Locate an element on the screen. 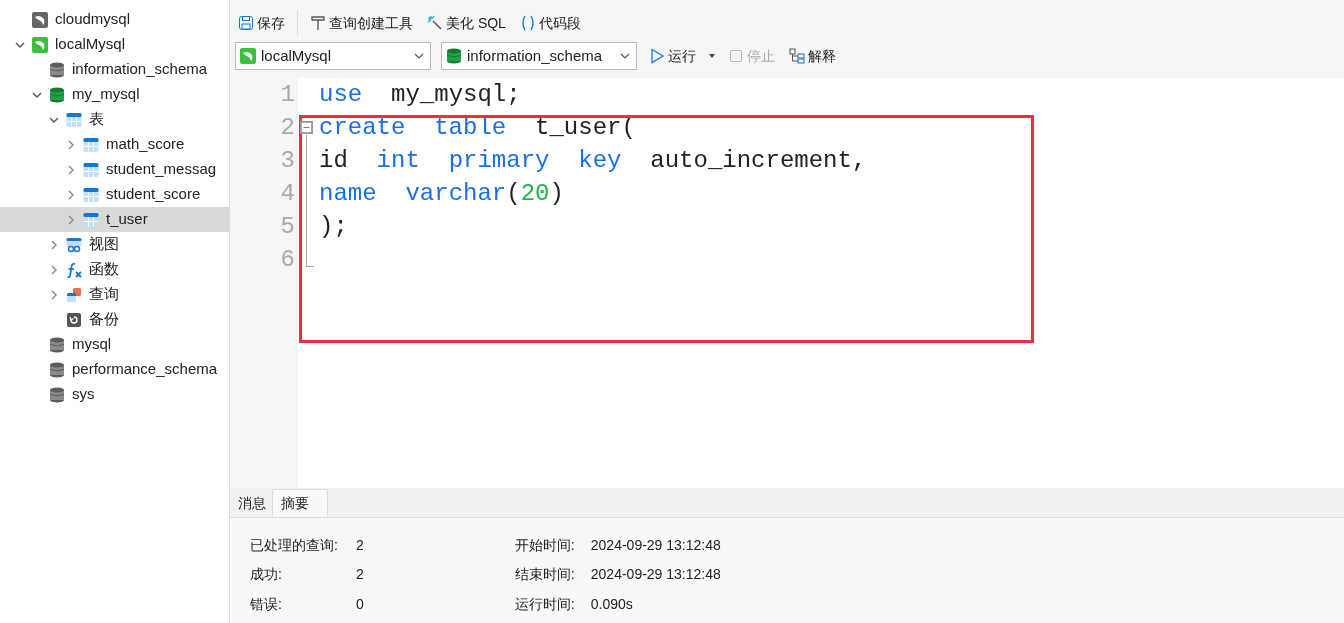 The image size is (1344, 623). code-line: use my_mysql; is located at coordinates (420, 94).